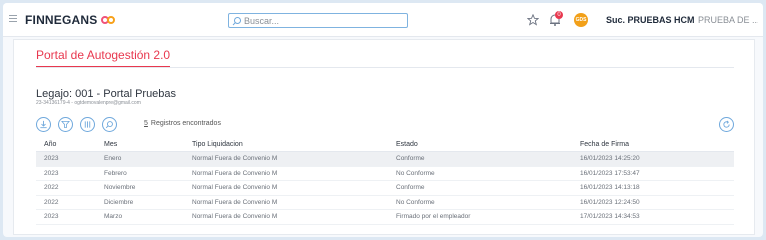 This screenshot has width=766, height=240. I want to click on refresh-button, so click(726, 124).